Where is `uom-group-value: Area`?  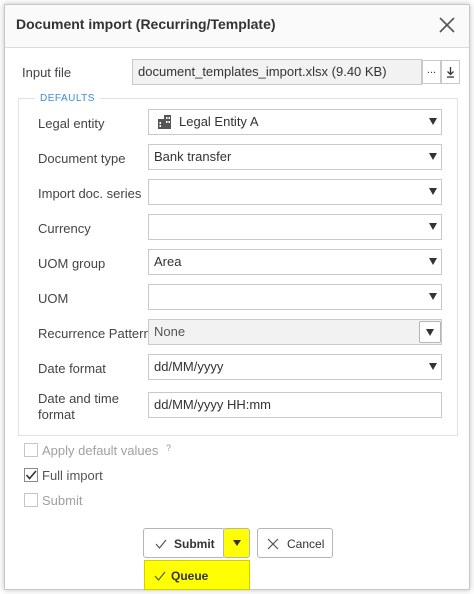
uom-group-value: Area is located at coordinates (168, 261).